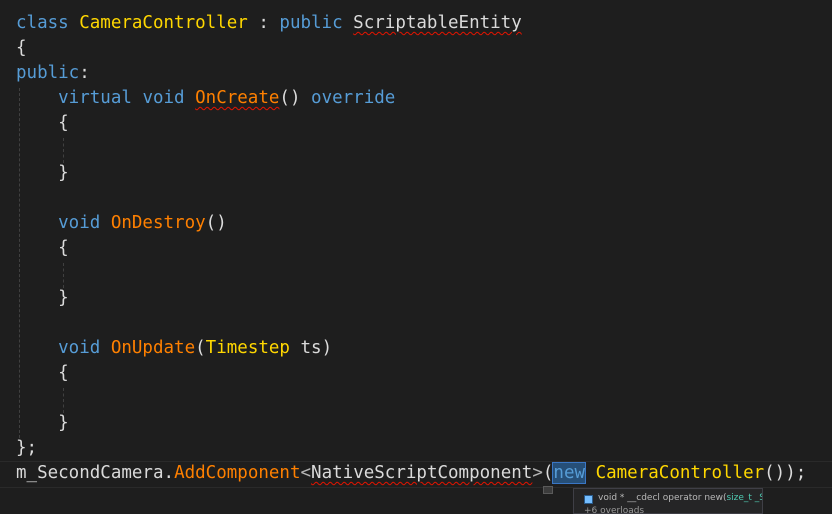 The image size is (832, 514). I want to click on code-token: <, so click(306, 473).